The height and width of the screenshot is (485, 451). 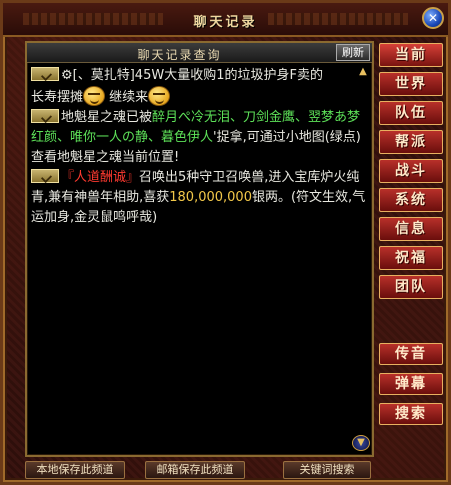 What do you see at coordinates (411, 171) in the screenshot?
I see `tab-battle: 战斗` at bounding box center [411, 171].